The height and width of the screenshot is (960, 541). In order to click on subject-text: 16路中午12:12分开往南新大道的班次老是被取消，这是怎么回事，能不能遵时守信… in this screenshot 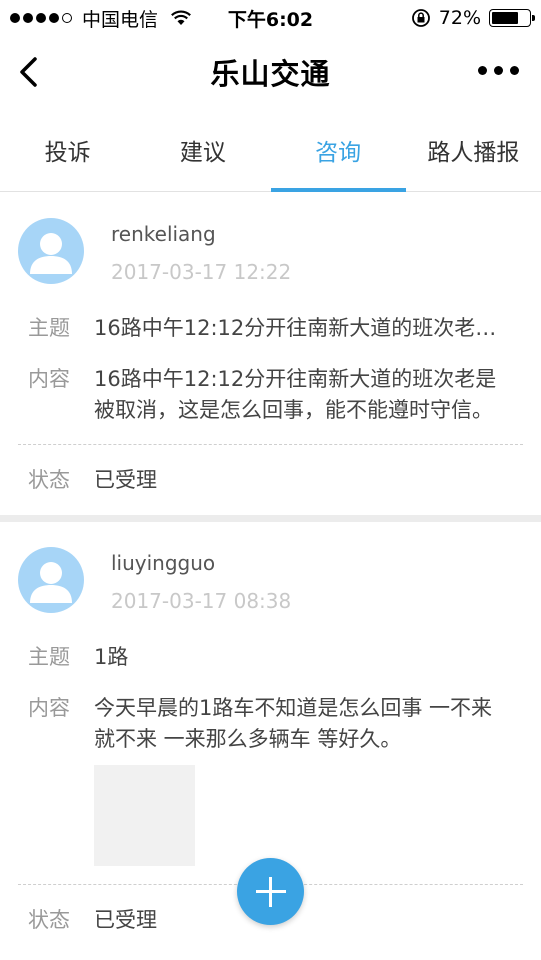, I will do `click(308, 328)`.